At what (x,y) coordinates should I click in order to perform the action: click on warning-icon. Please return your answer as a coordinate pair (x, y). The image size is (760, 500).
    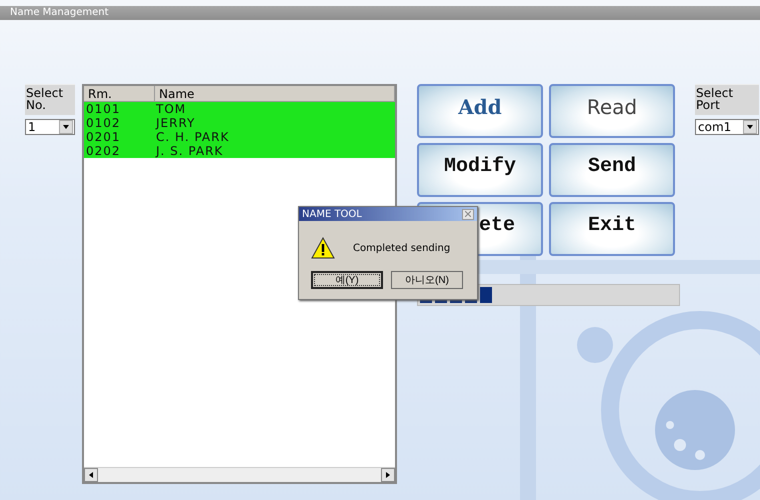
    Looking at the image, I should click on (323, 248).